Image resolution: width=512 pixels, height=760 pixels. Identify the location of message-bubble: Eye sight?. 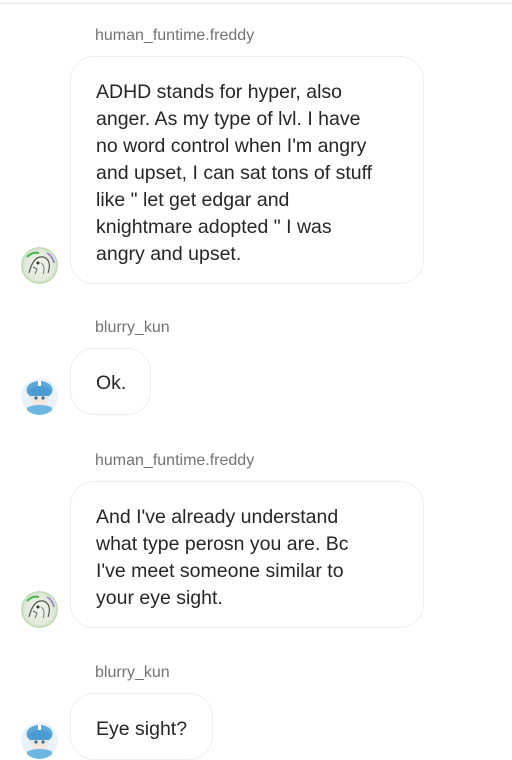
(141, 726).